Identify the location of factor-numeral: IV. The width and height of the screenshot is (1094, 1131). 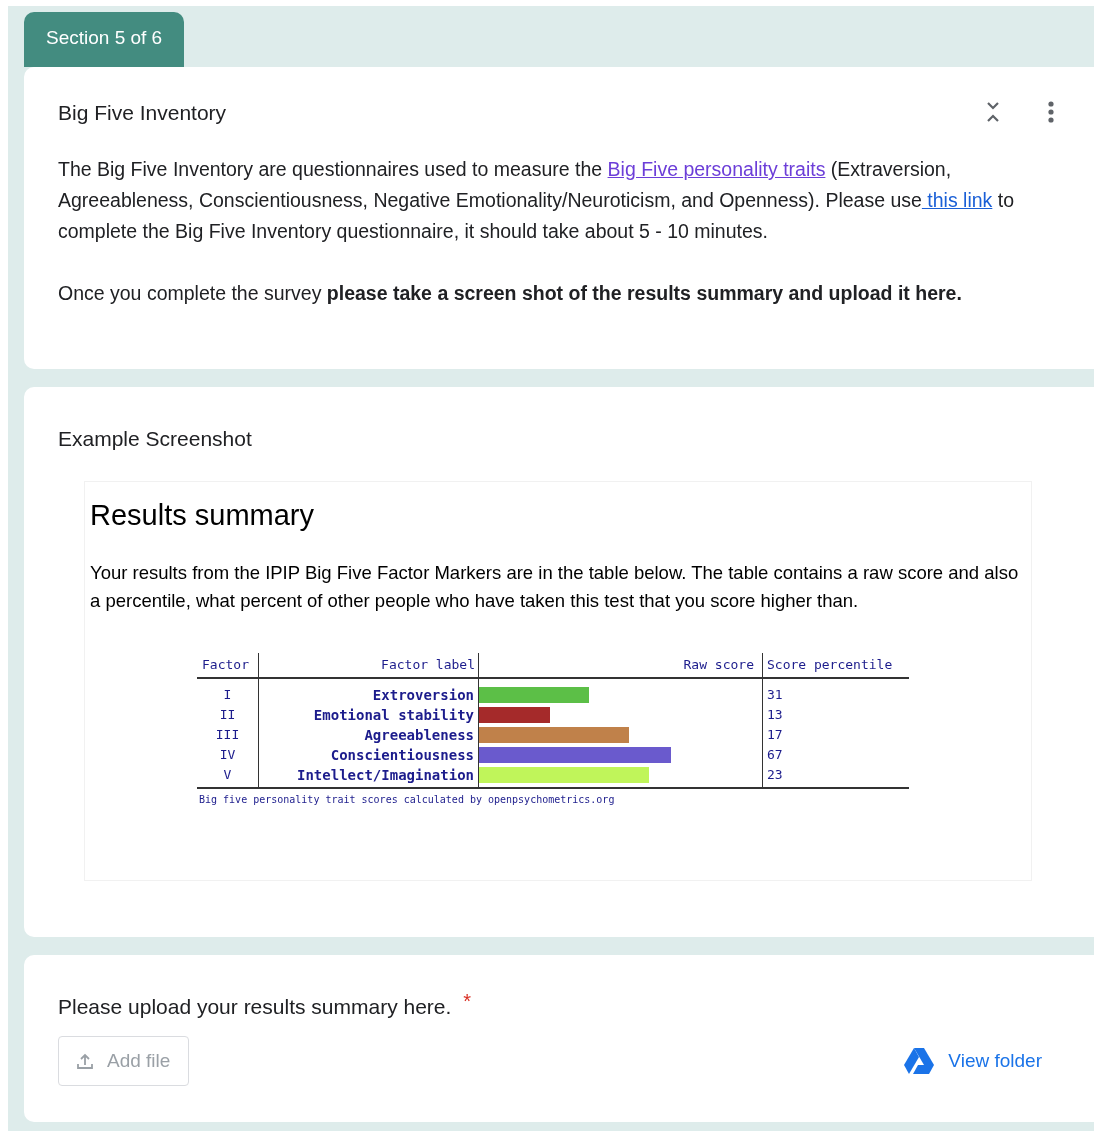
(227, 754).